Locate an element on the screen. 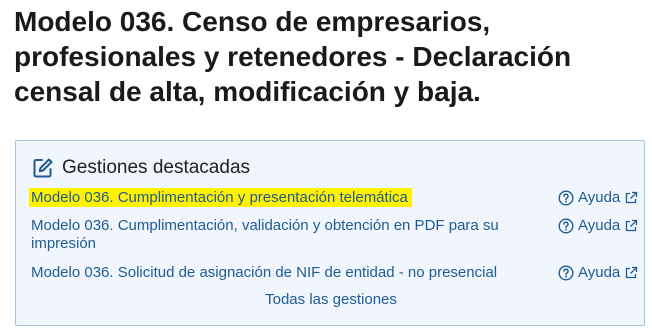 The image size is (652, 333). edit-icon is located at coordinates (43, 168).